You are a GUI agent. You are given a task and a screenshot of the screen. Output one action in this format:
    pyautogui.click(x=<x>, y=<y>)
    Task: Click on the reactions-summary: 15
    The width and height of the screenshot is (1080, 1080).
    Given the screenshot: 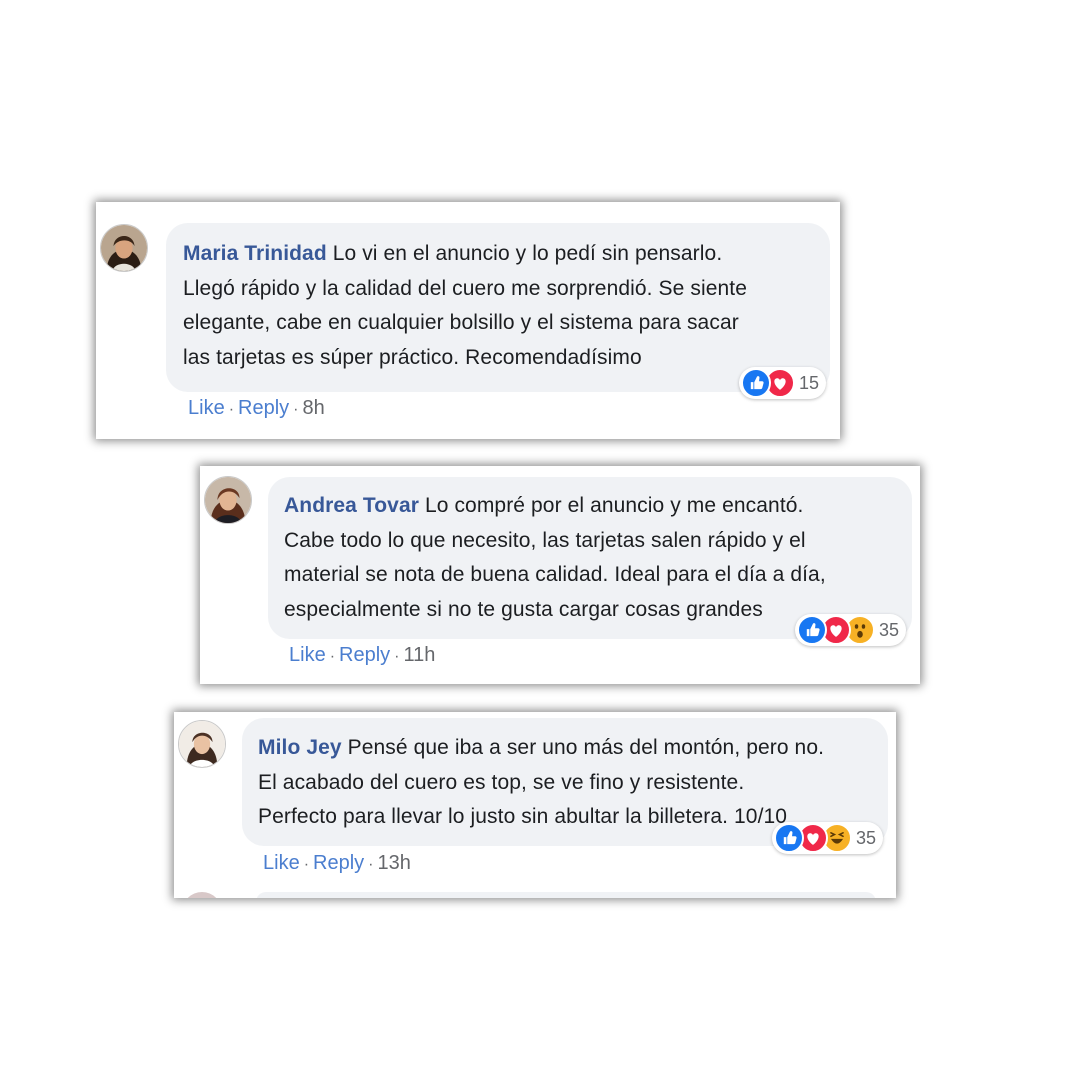 What is the action you would take?
    pyautogui.click(x=783, y=383)
    